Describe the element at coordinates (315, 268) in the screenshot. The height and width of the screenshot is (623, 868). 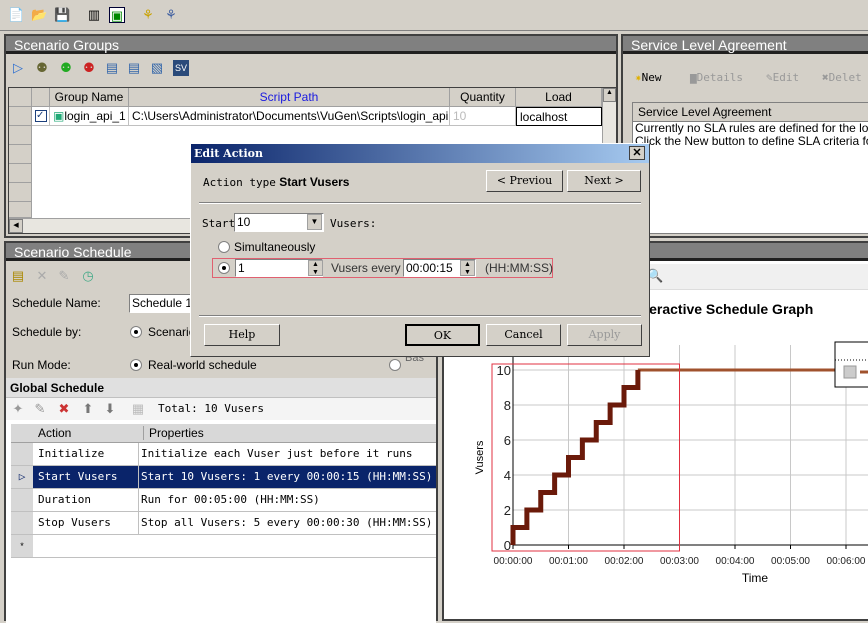
I see `count-spinner: ▲ ▼` at that location.